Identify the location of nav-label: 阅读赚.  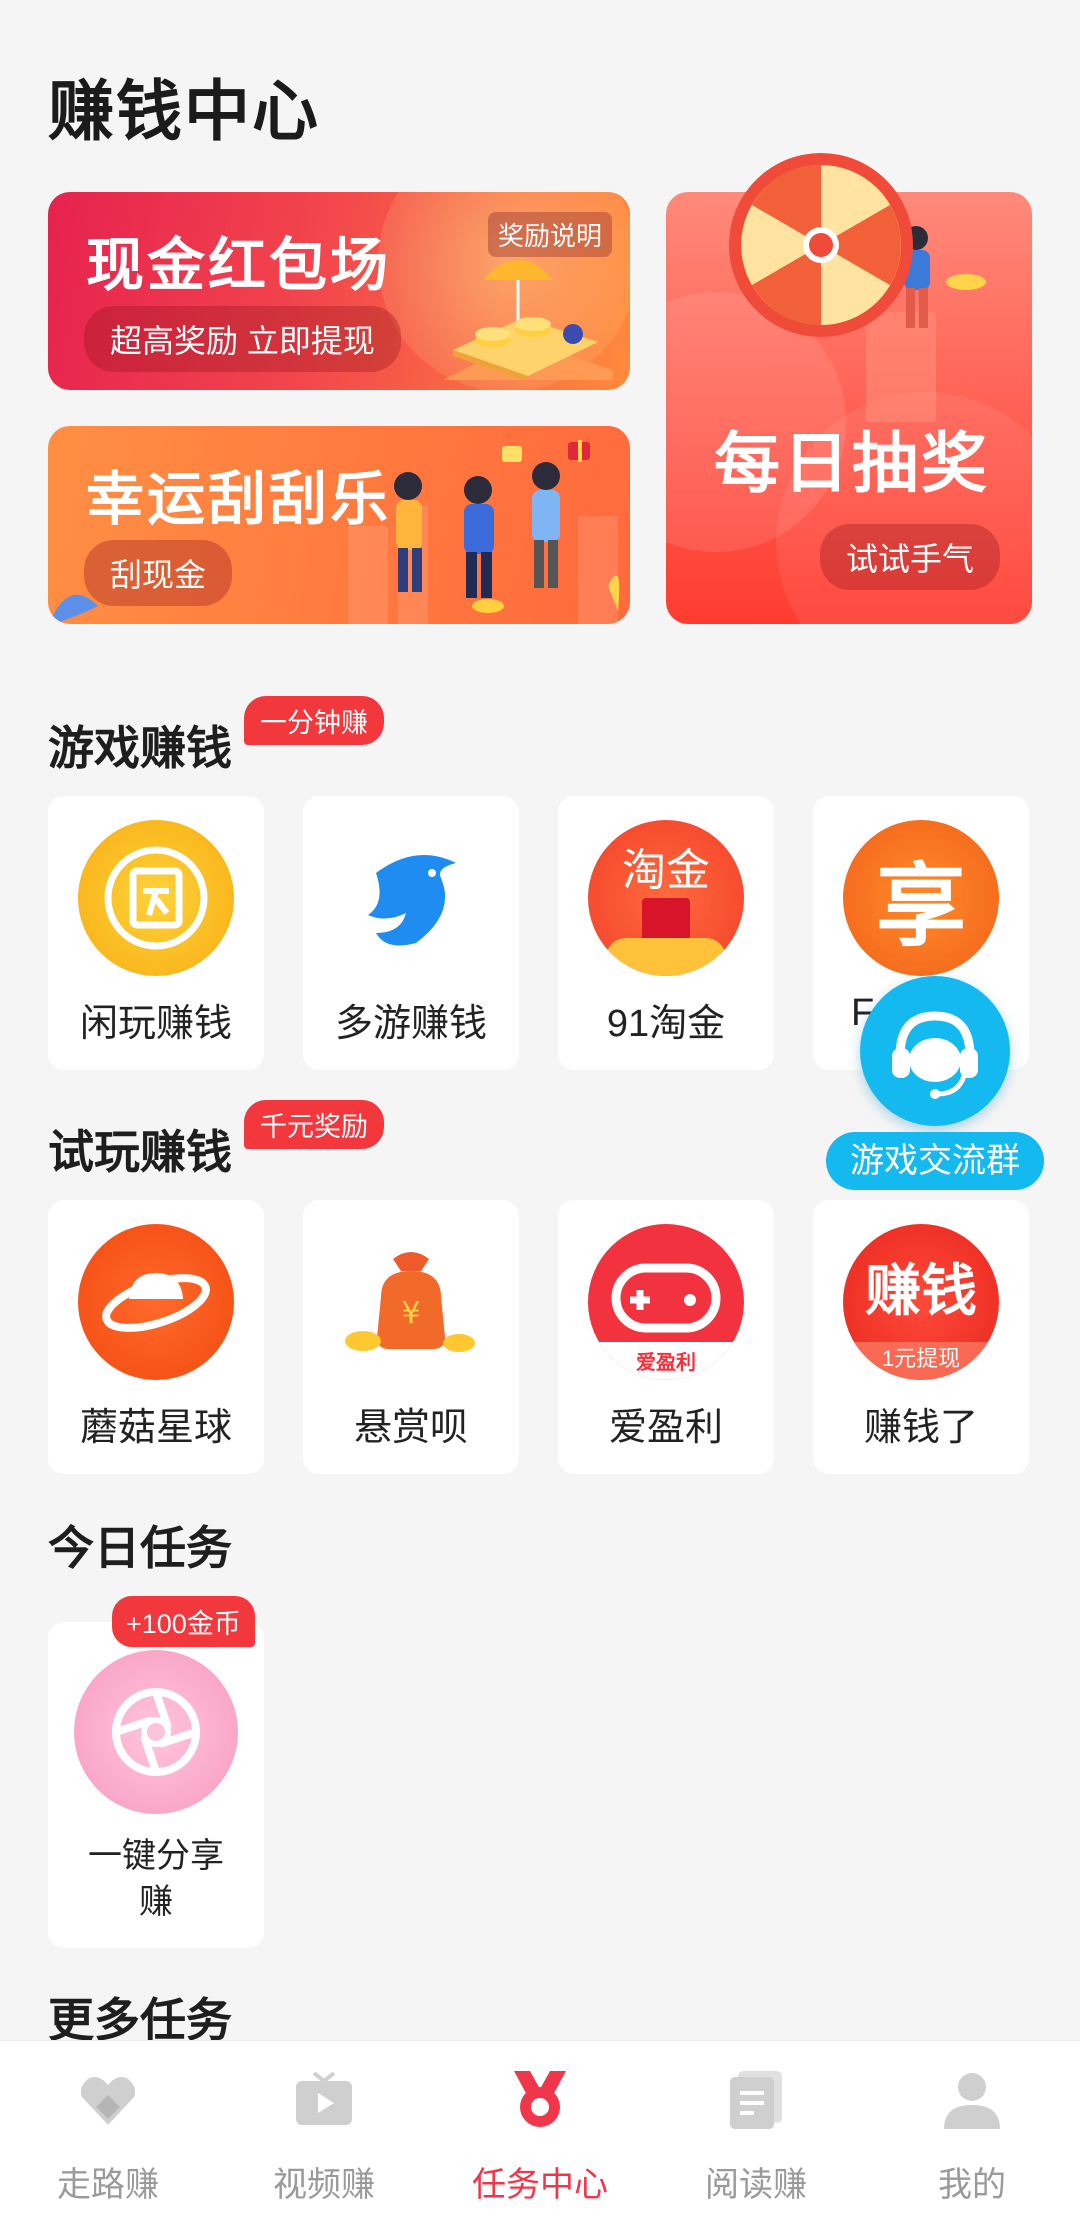
(756, 2185).